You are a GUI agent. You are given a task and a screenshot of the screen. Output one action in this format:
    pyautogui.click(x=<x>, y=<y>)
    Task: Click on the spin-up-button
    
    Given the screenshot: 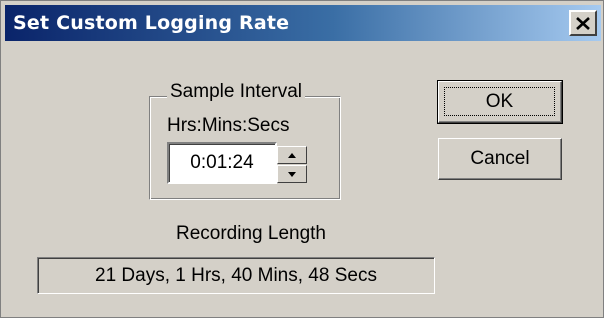 What is the action you would take?
    pyautogui.click(x=292, y=155)
    